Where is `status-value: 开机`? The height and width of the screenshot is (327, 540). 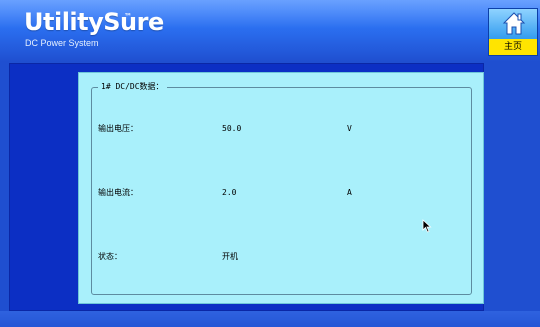 status-value: 开机 is located at coordinates (230, 256).